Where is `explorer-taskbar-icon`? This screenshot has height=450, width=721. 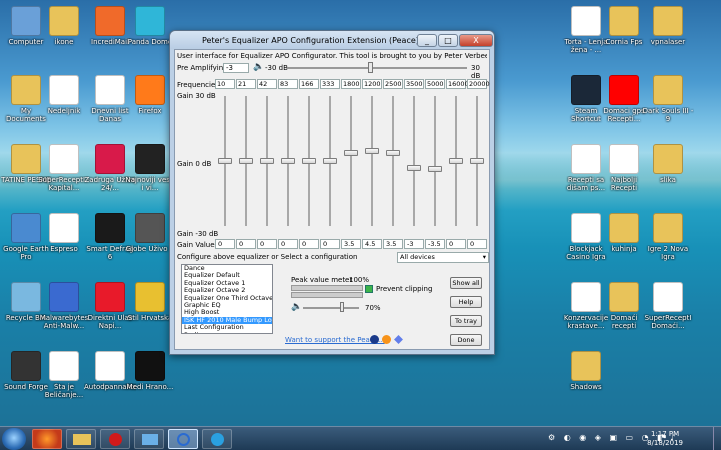
explorer-taskbar-icon is located at coordinates (81, 439).